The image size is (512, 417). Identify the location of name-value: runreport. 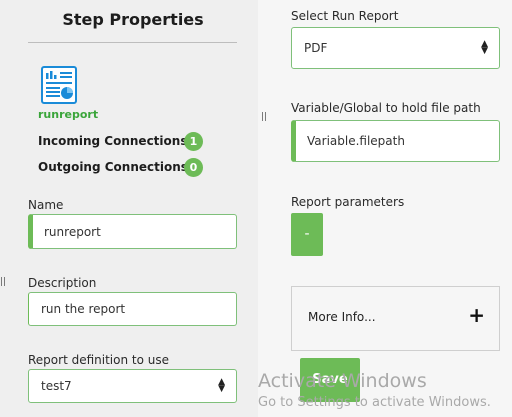
(72, 231).